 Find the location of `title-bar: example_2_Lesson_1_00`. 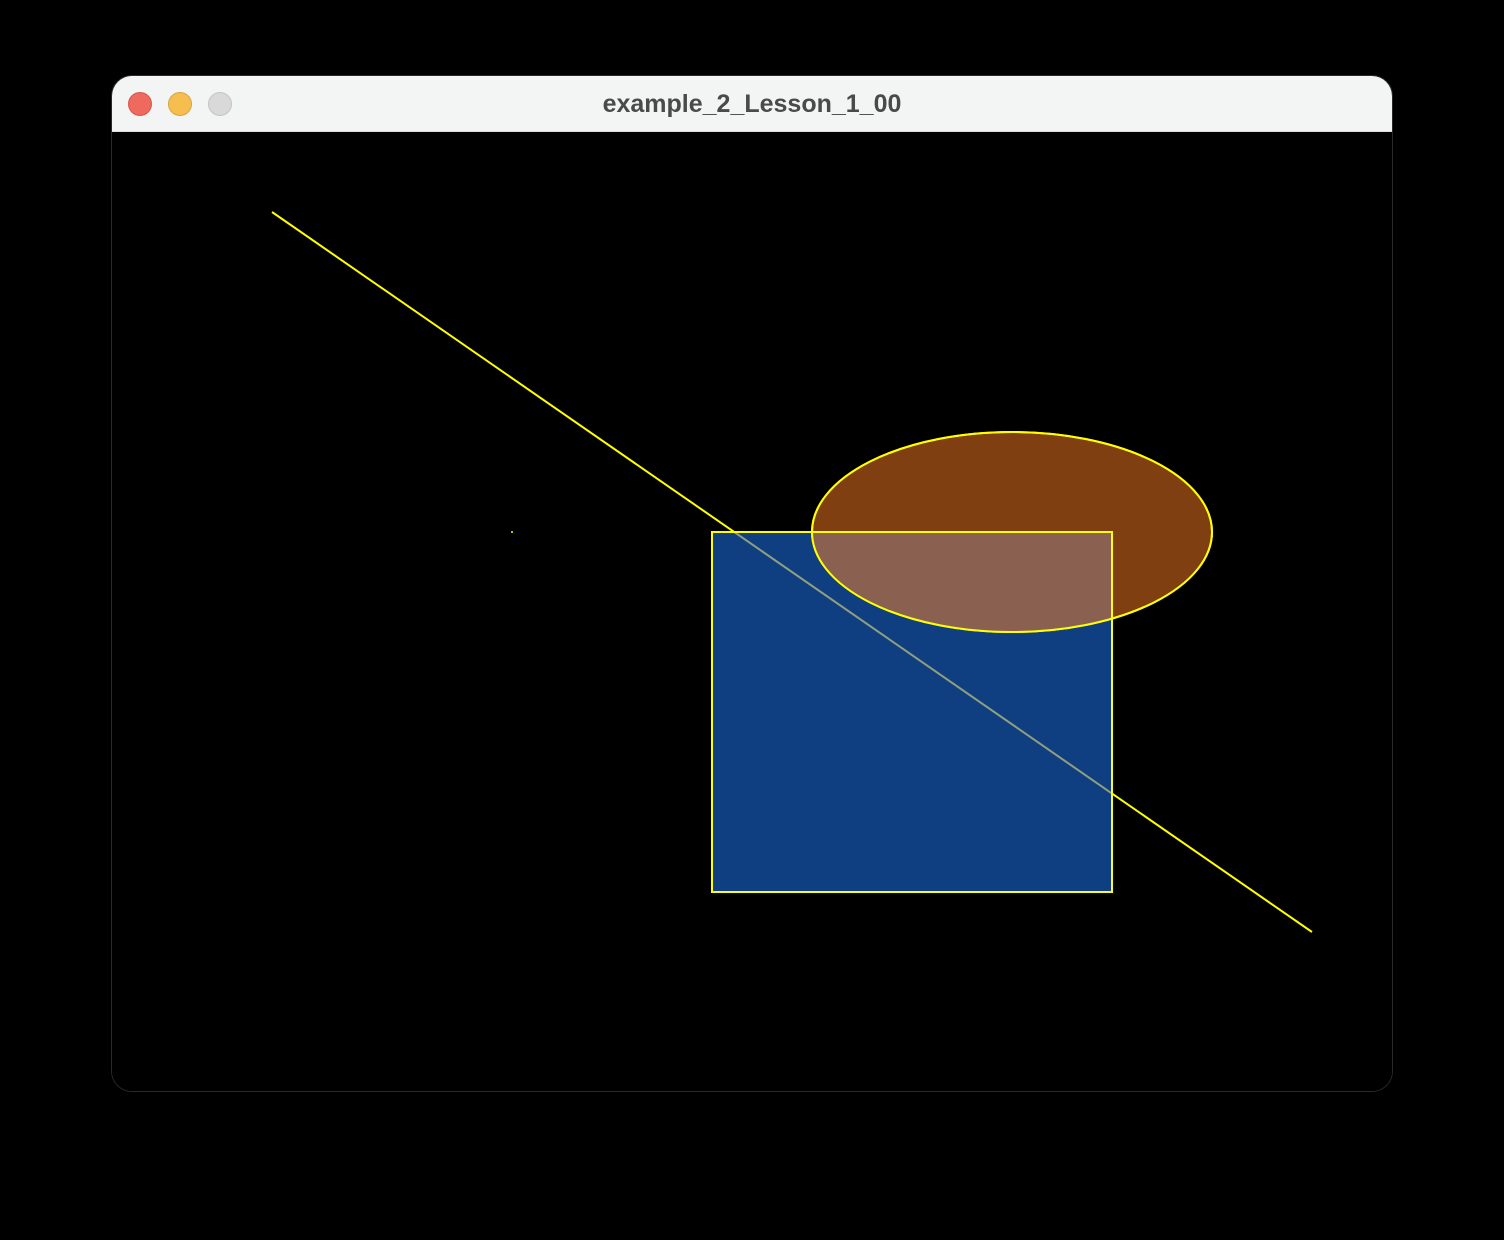

title-bar: example_2_Lesson_1_00 is located at coordinates (752, 104).